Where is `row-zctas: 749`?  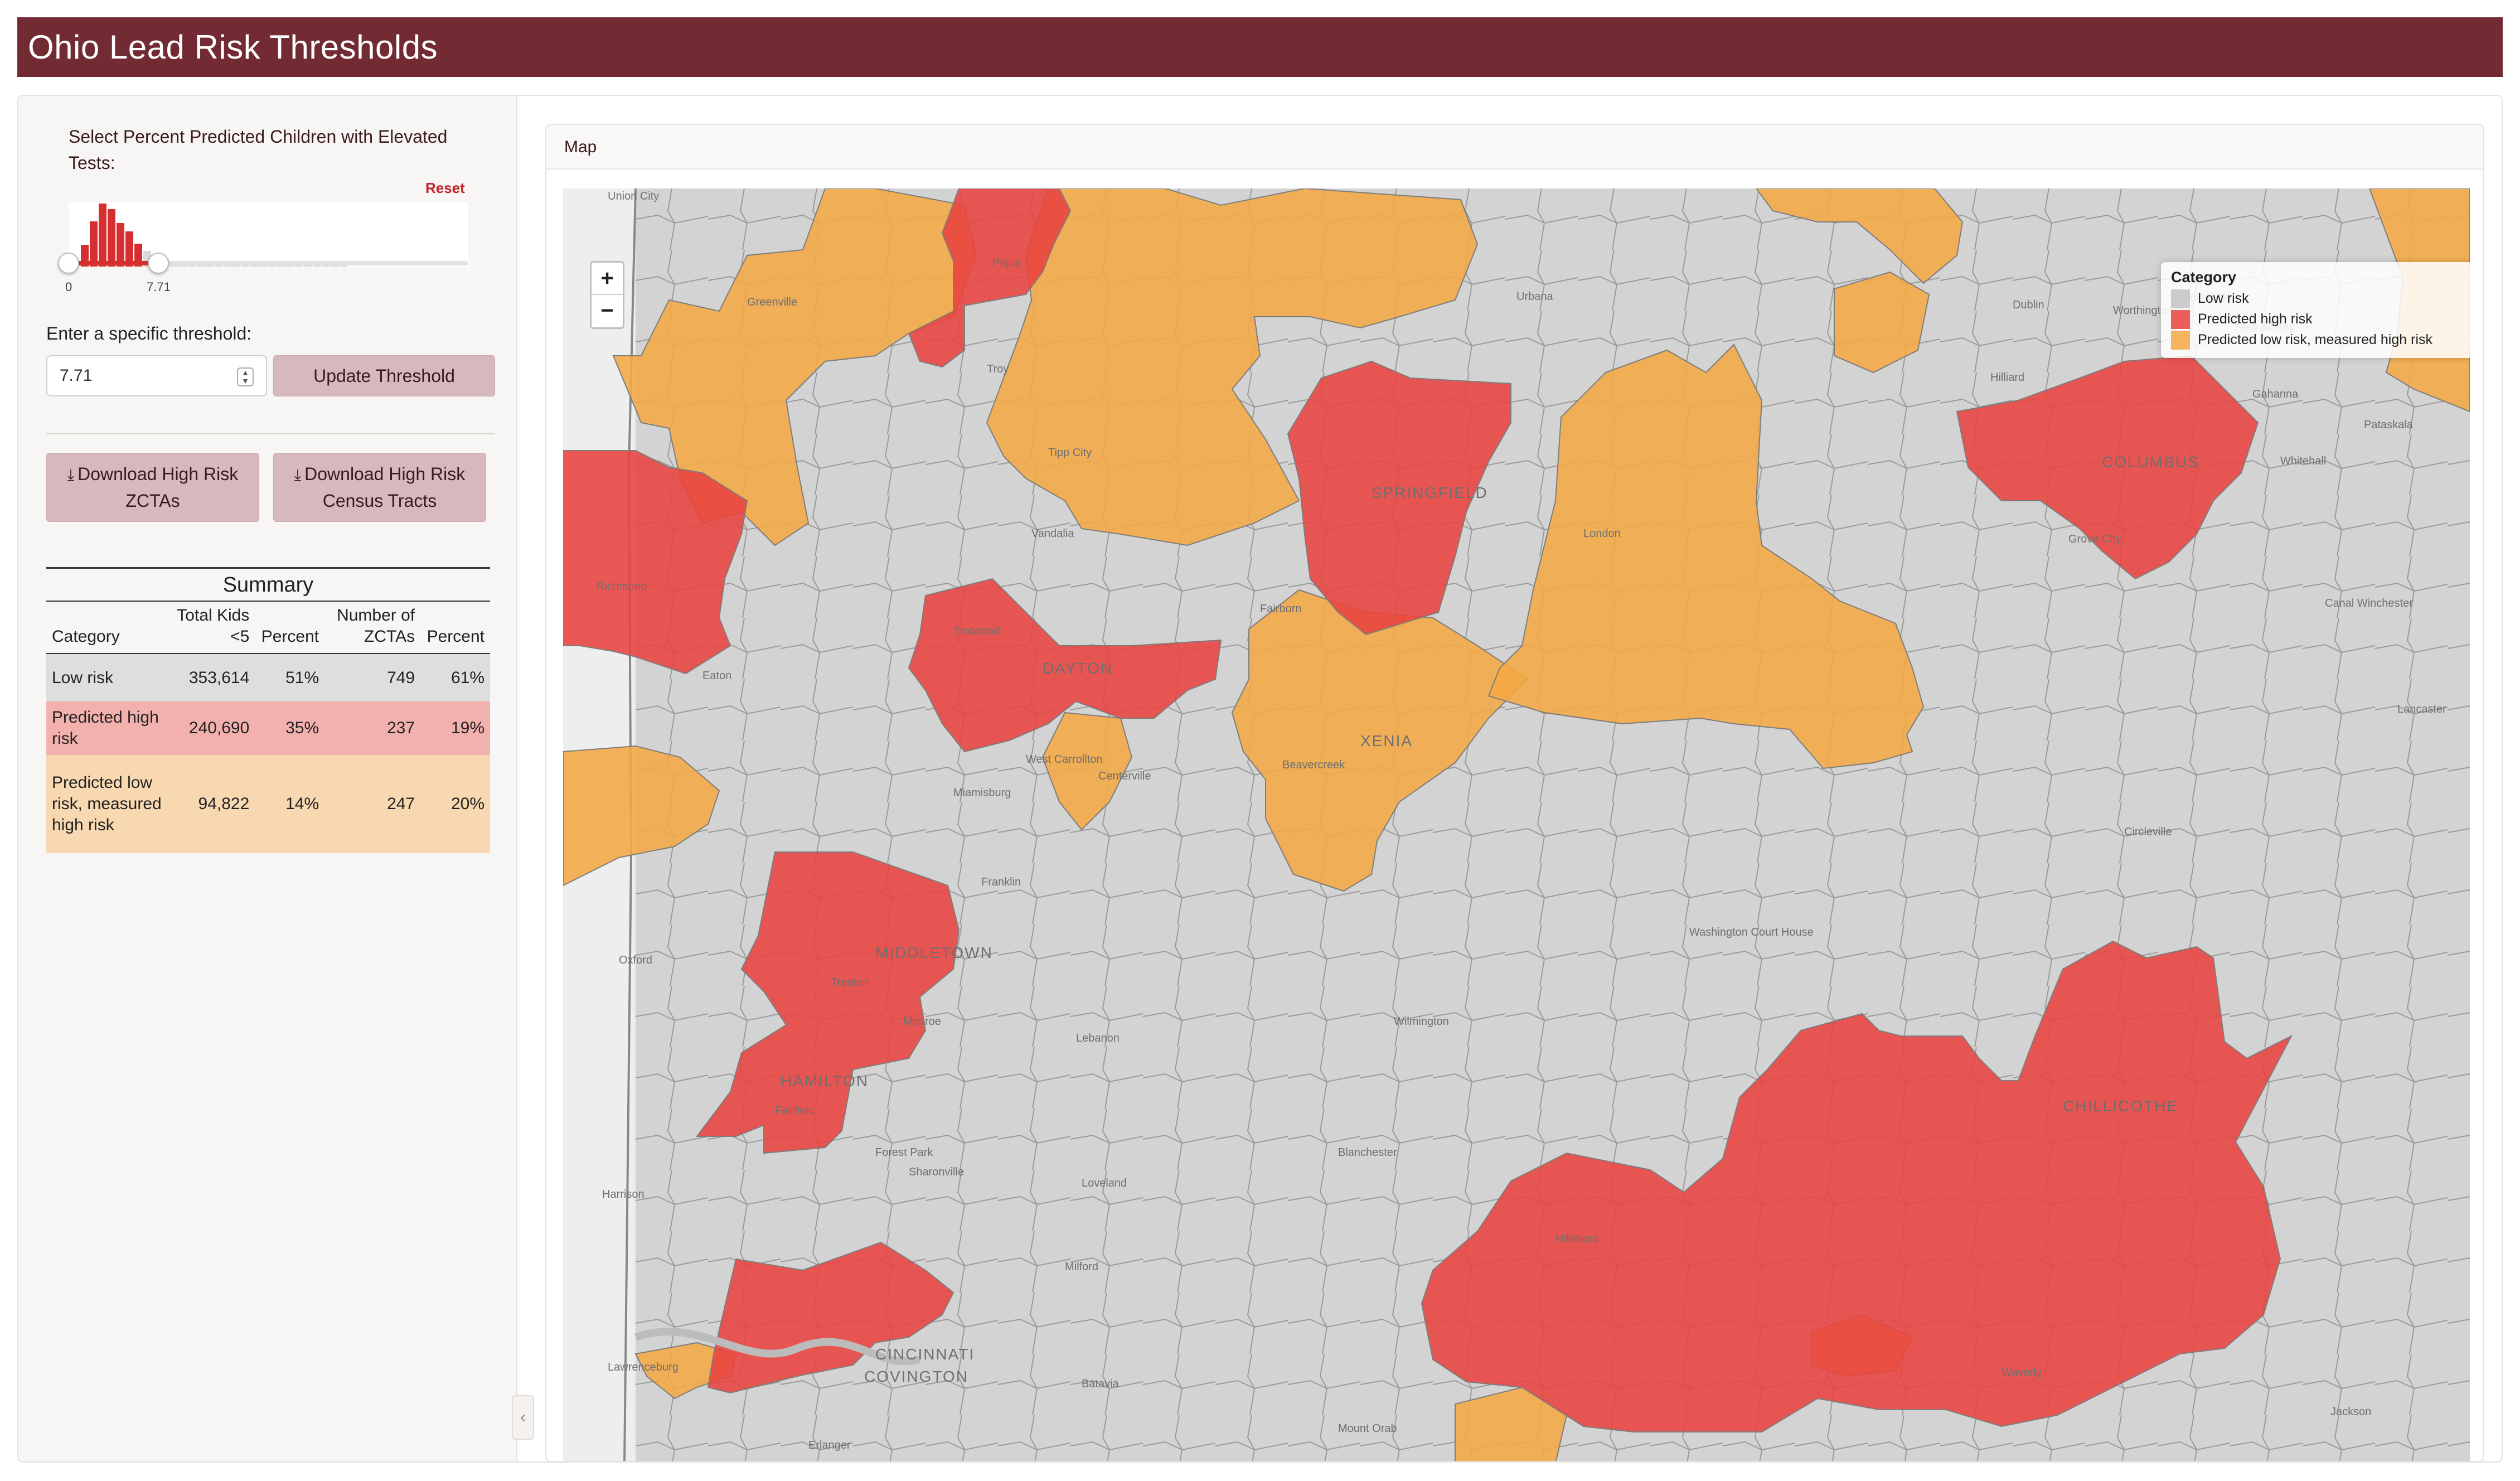 row-zctas: 749 is located at coordinates (372, 677).